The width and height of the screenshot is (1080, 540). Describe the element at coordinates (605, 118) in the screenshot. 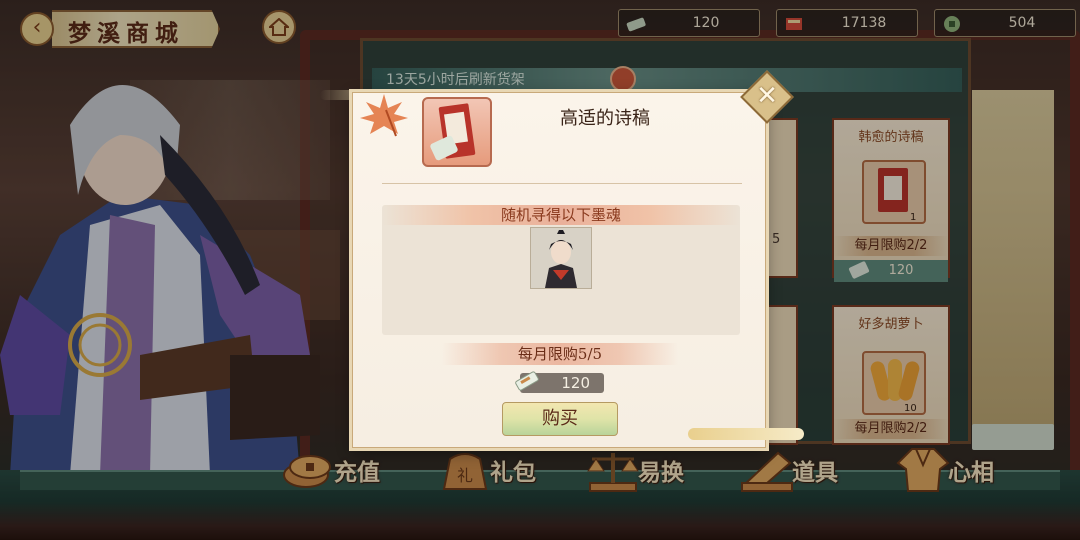

I see `popup-title: 高适的诗稿` at that location.